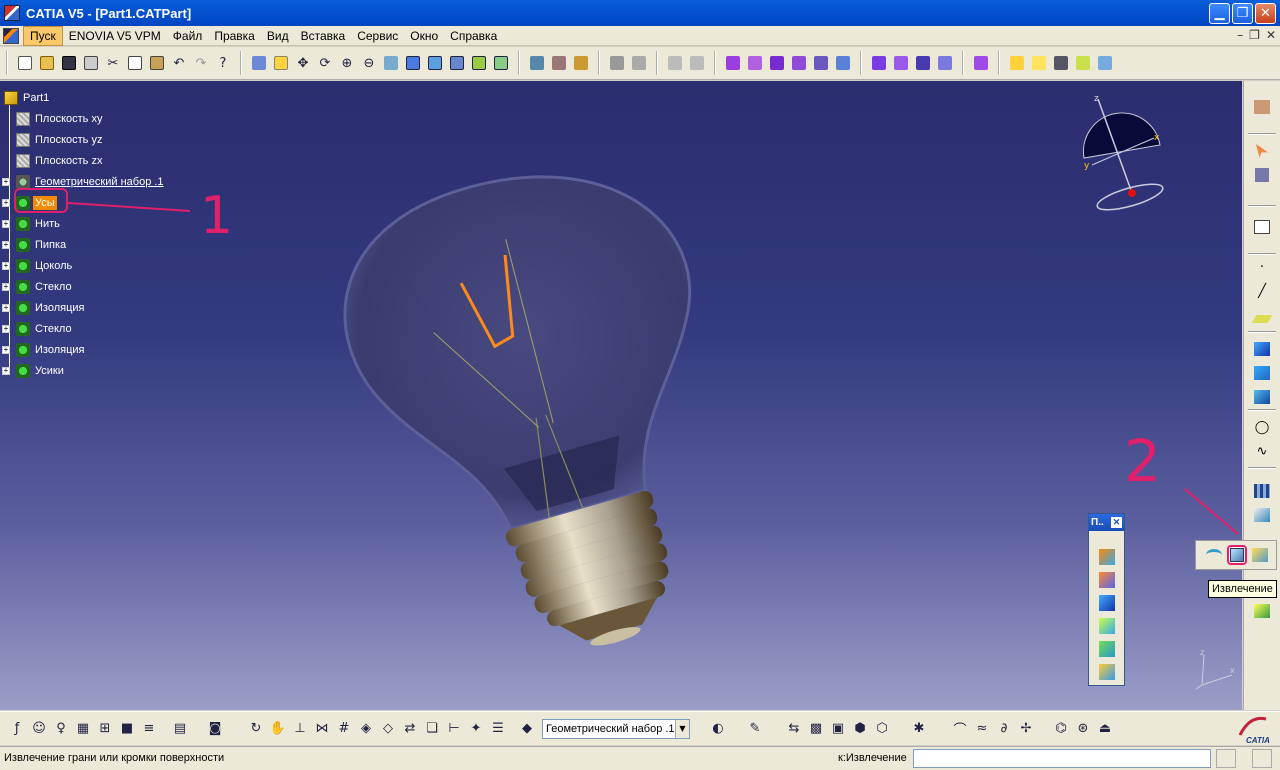  I want to click on lock-icon: ■, so click(127, 729).